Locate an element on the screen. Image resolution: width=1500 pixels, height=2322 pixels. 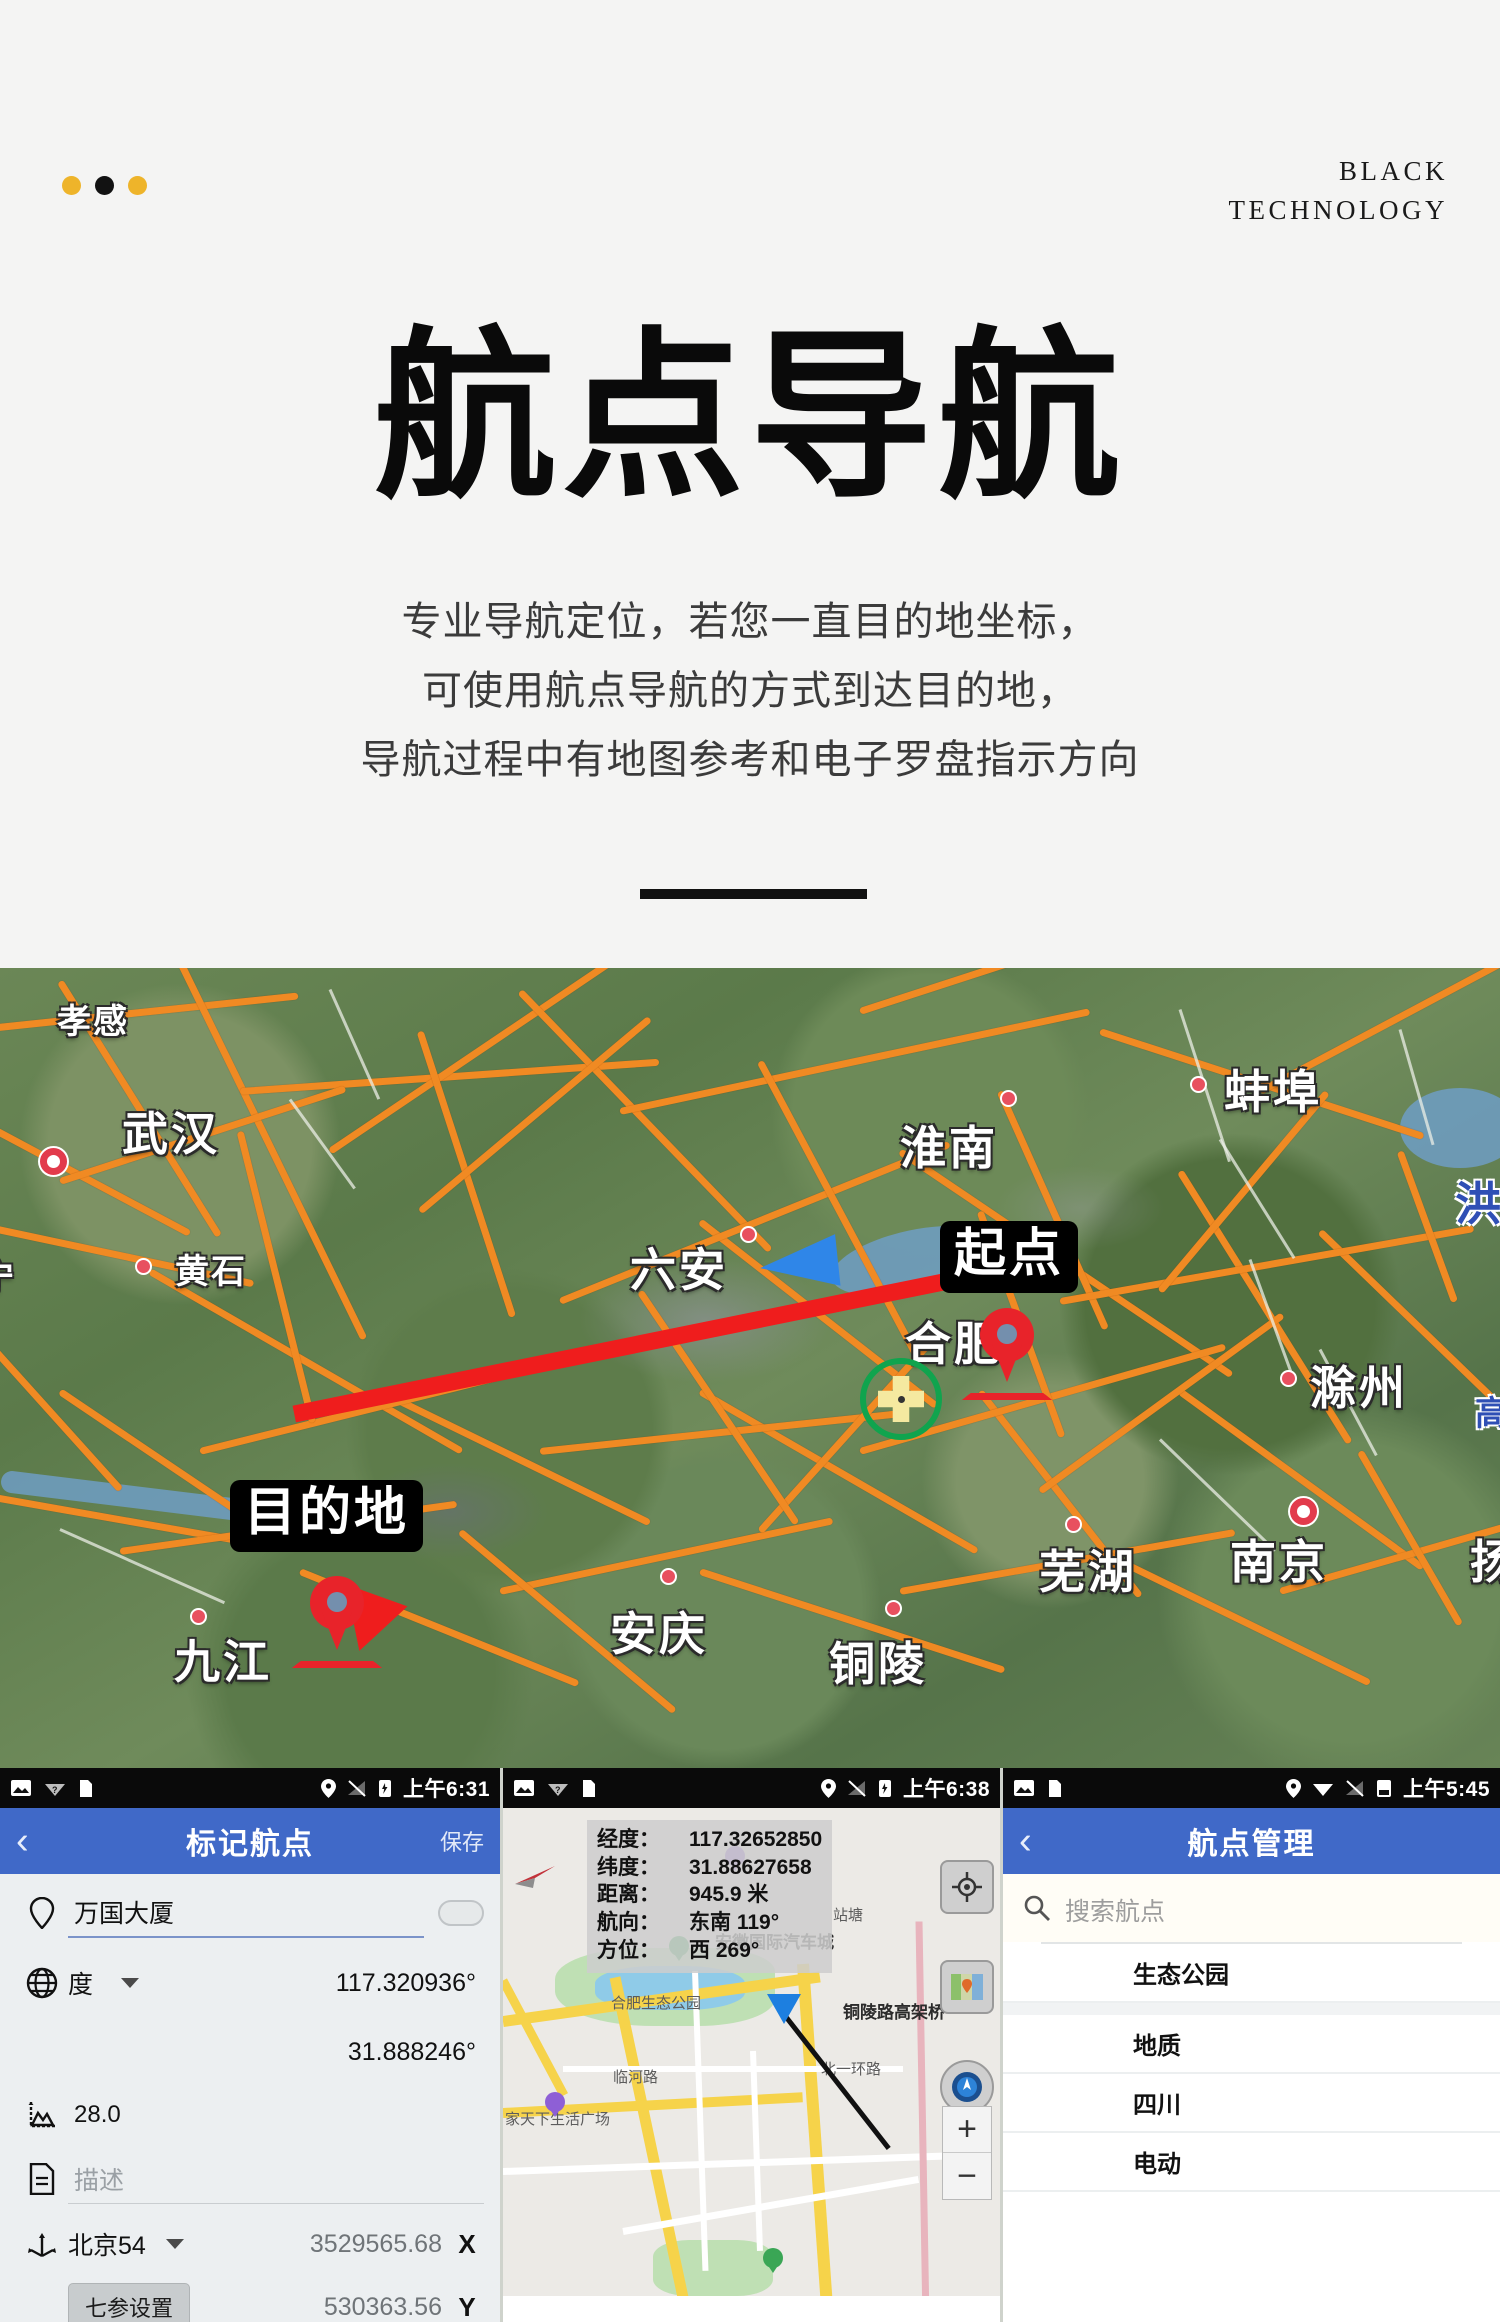
latitude-value: 31.888246° is located at coordinates (276, 2052).